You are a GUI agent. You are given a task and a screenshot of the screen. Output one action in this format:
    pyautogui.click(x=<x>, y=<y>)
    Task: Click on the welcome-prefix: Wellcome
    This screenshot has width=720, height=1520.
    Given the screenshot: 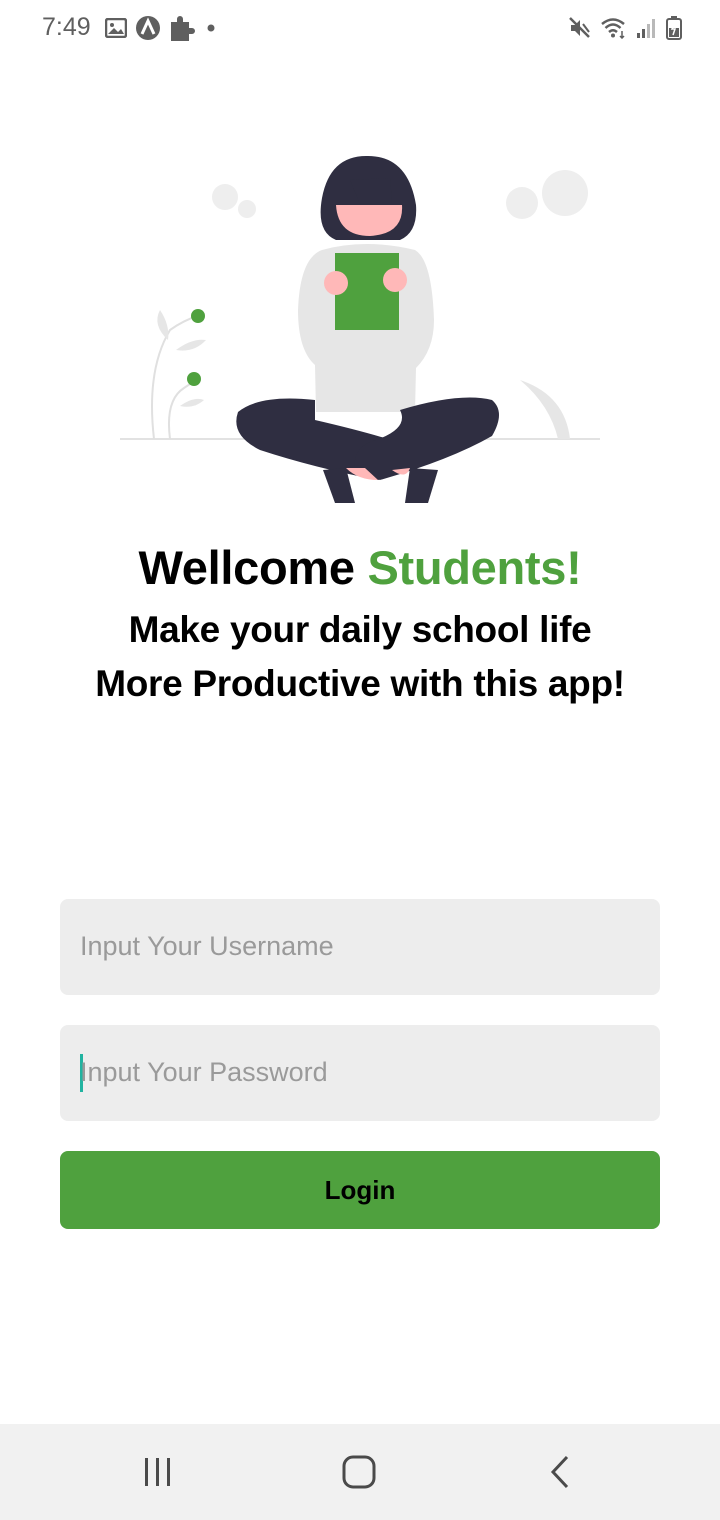 What is the action you would take?
    pyautogui.click(x=253, y=567)
    